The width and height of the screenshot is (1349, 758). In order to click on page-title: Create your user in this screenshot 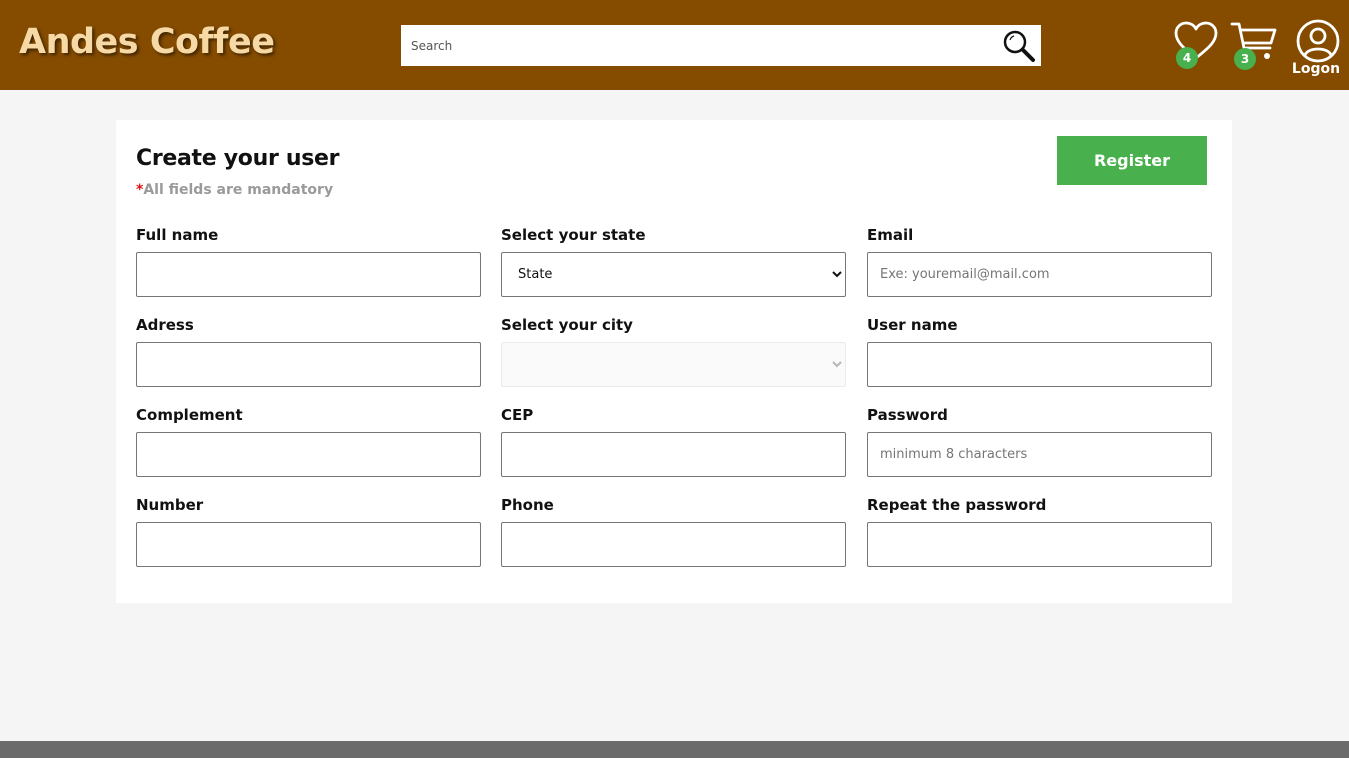, I will do `click(238, 158)`.